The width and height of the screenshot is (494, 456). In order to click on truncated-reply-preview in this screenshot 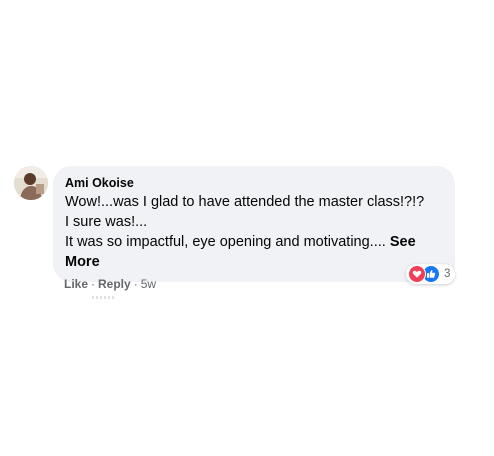, I will do `click(103, 297)`.